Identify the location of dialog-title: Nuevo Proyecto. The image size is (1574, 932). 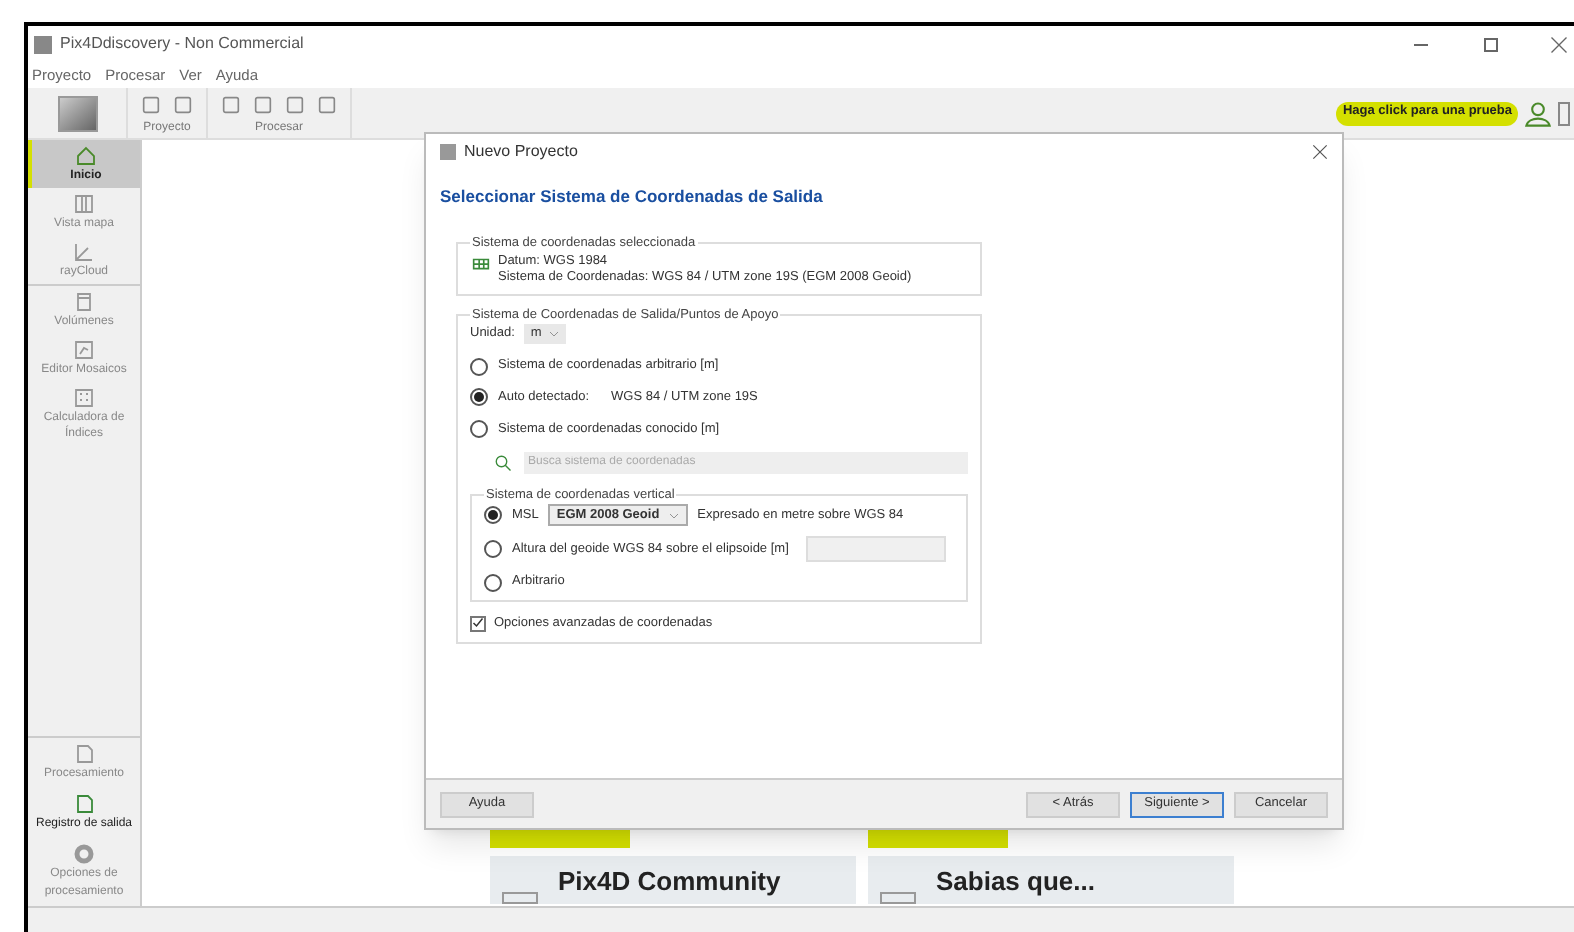
(521, 152).